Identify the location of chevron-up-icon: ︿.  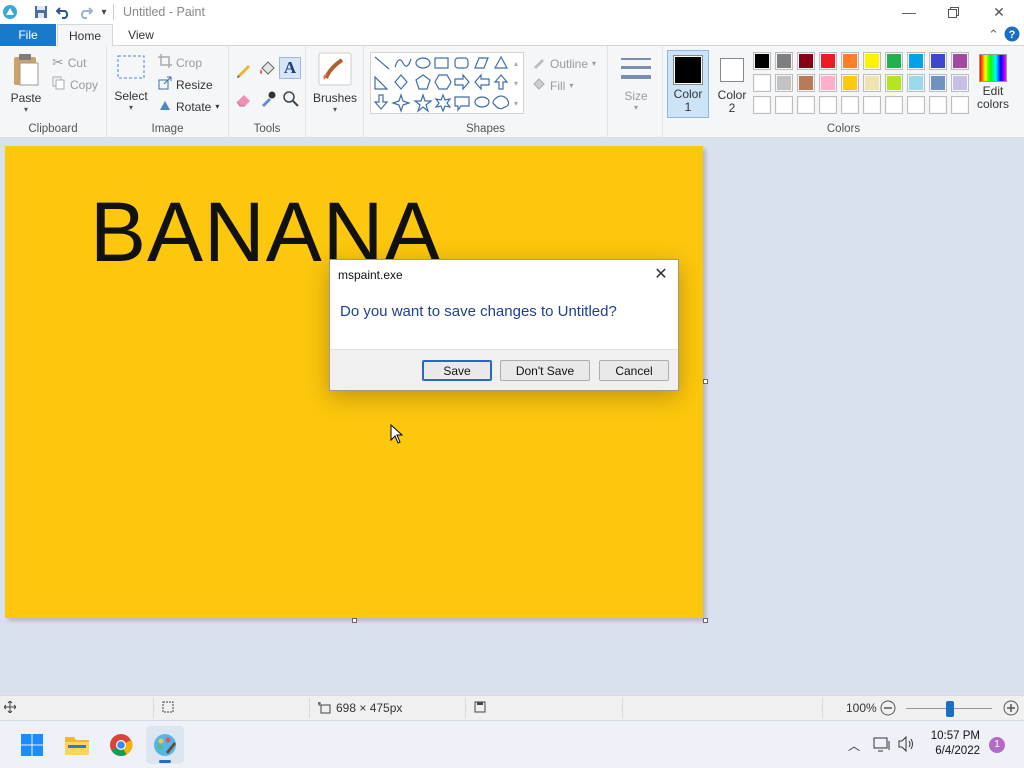
(854, 745).